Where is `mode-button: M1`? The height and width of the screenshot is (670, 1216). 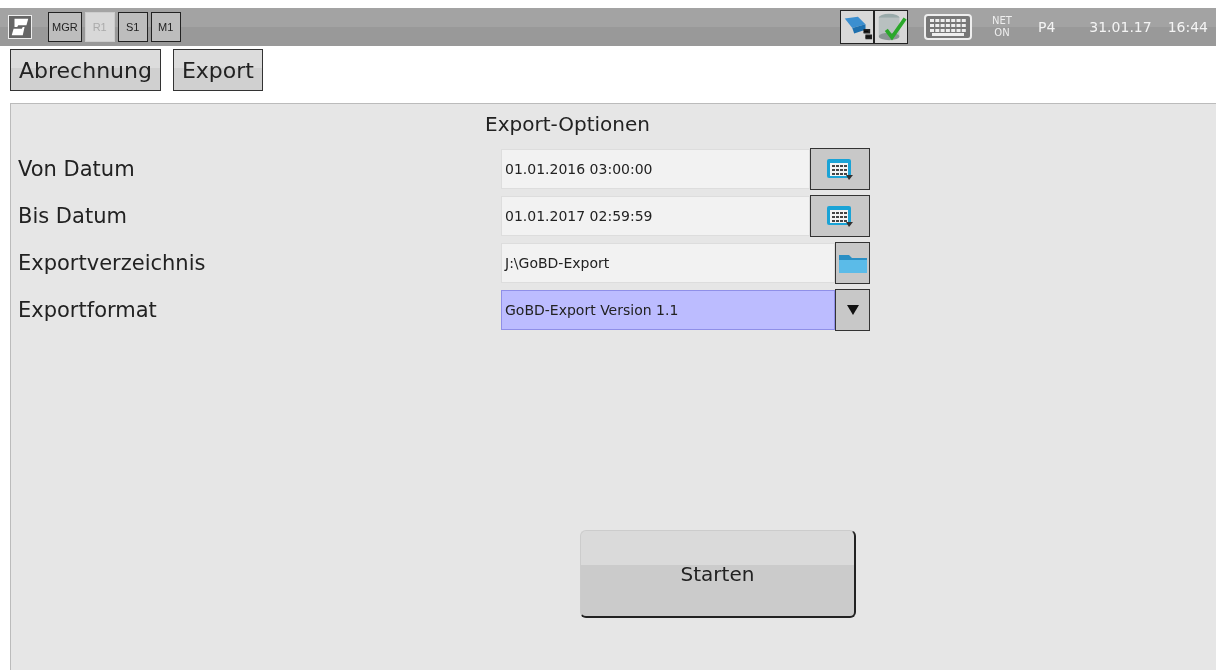 mode-button: M1 is located at coordinates (165, 27).